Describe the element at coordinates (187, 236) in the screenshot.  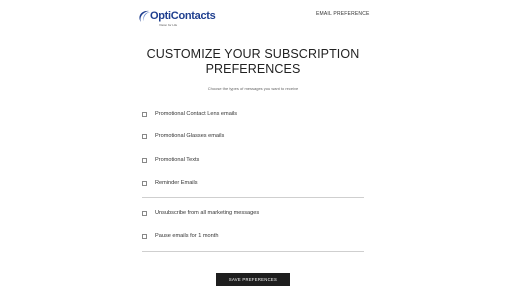
I see `option-label: Pause emails for 1 month` at that location.